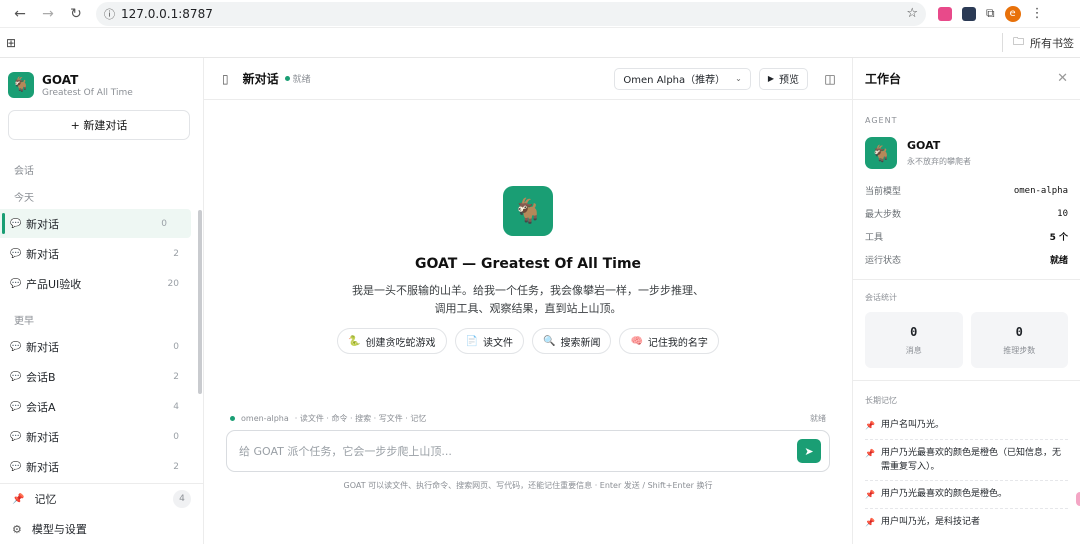 The image size is (1080, 544). Describe the element at coordinates (1012, 13) in the screenshot. I see `profile-avatar: e` at that location.